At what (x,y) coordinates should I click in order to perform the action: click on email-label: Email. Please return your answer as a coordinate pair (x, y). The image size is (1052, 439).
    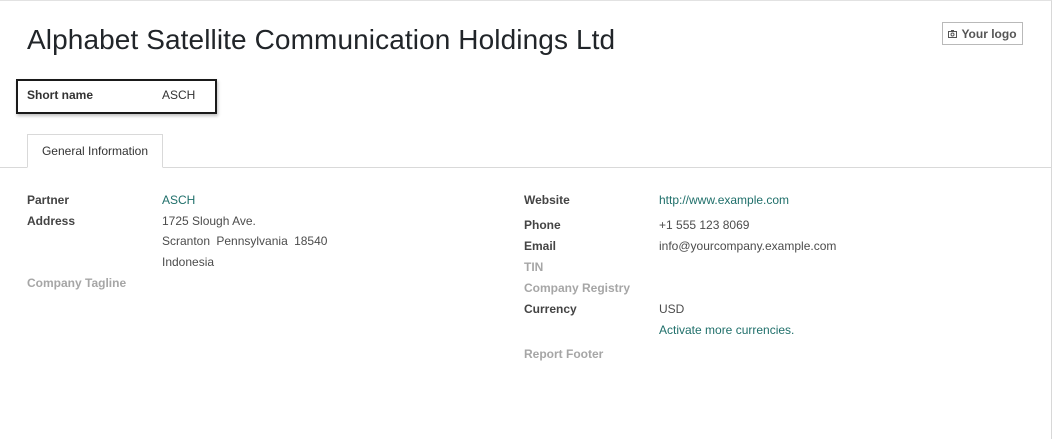
    Looking at the image, I should click on (540, 246).